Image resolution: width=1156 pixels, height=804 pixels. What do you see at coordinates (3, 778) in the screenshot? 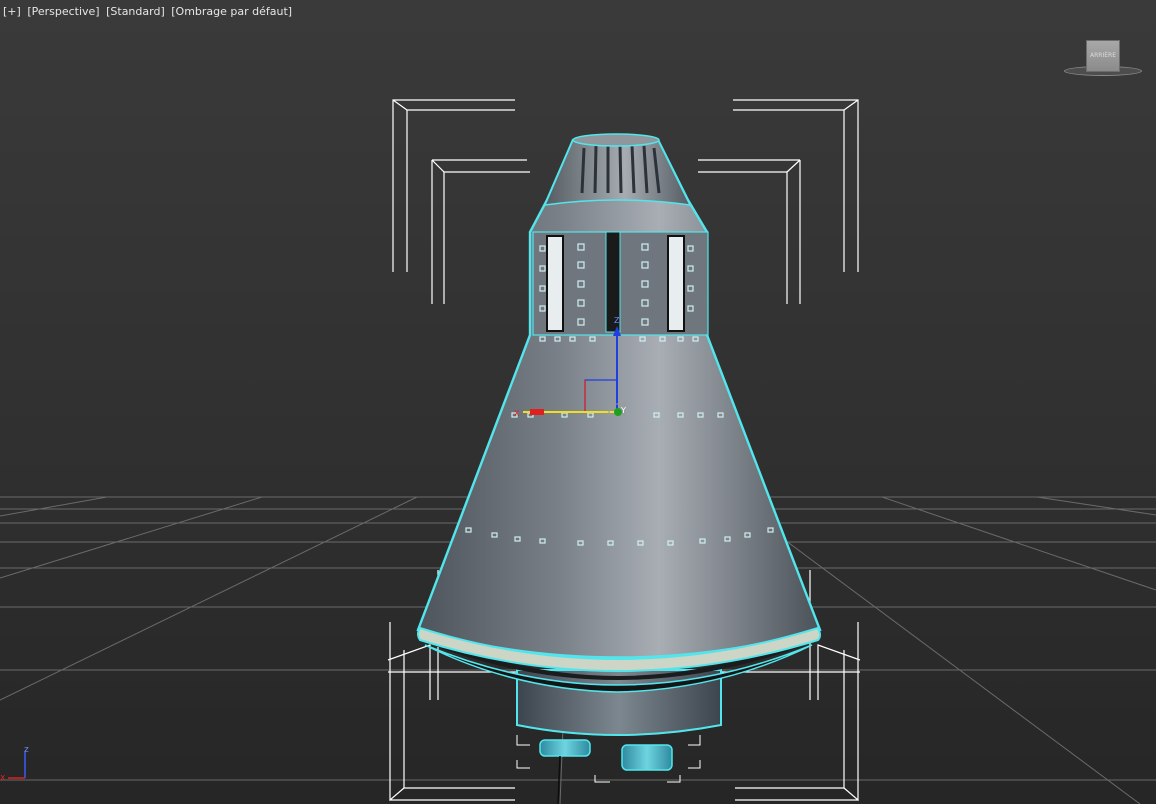
I see `tripod-x-label: x` at bounding box center [3, 778].